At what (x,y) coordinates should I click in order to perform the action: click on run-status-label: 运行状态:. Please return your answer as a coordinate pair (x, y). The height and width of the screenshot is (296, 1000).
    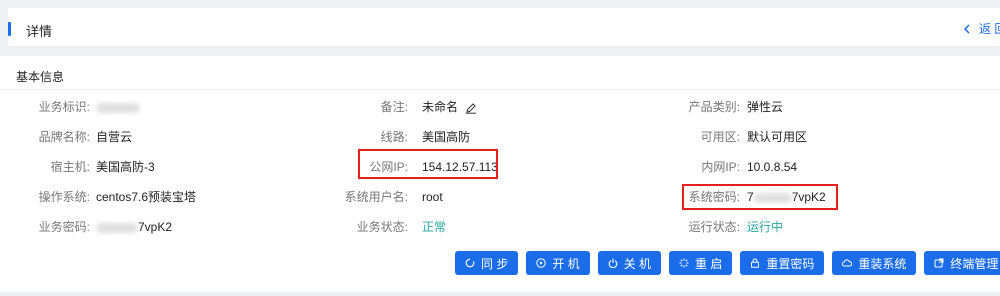
    Looking at the image, I should click on (714, 227).